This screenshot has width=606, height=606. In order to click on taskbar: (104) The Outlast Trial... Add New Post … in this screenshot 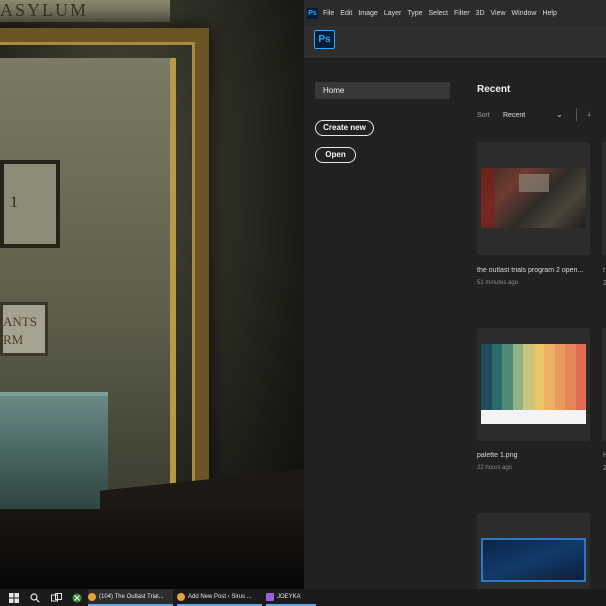, I will do `click(303, 597)`.